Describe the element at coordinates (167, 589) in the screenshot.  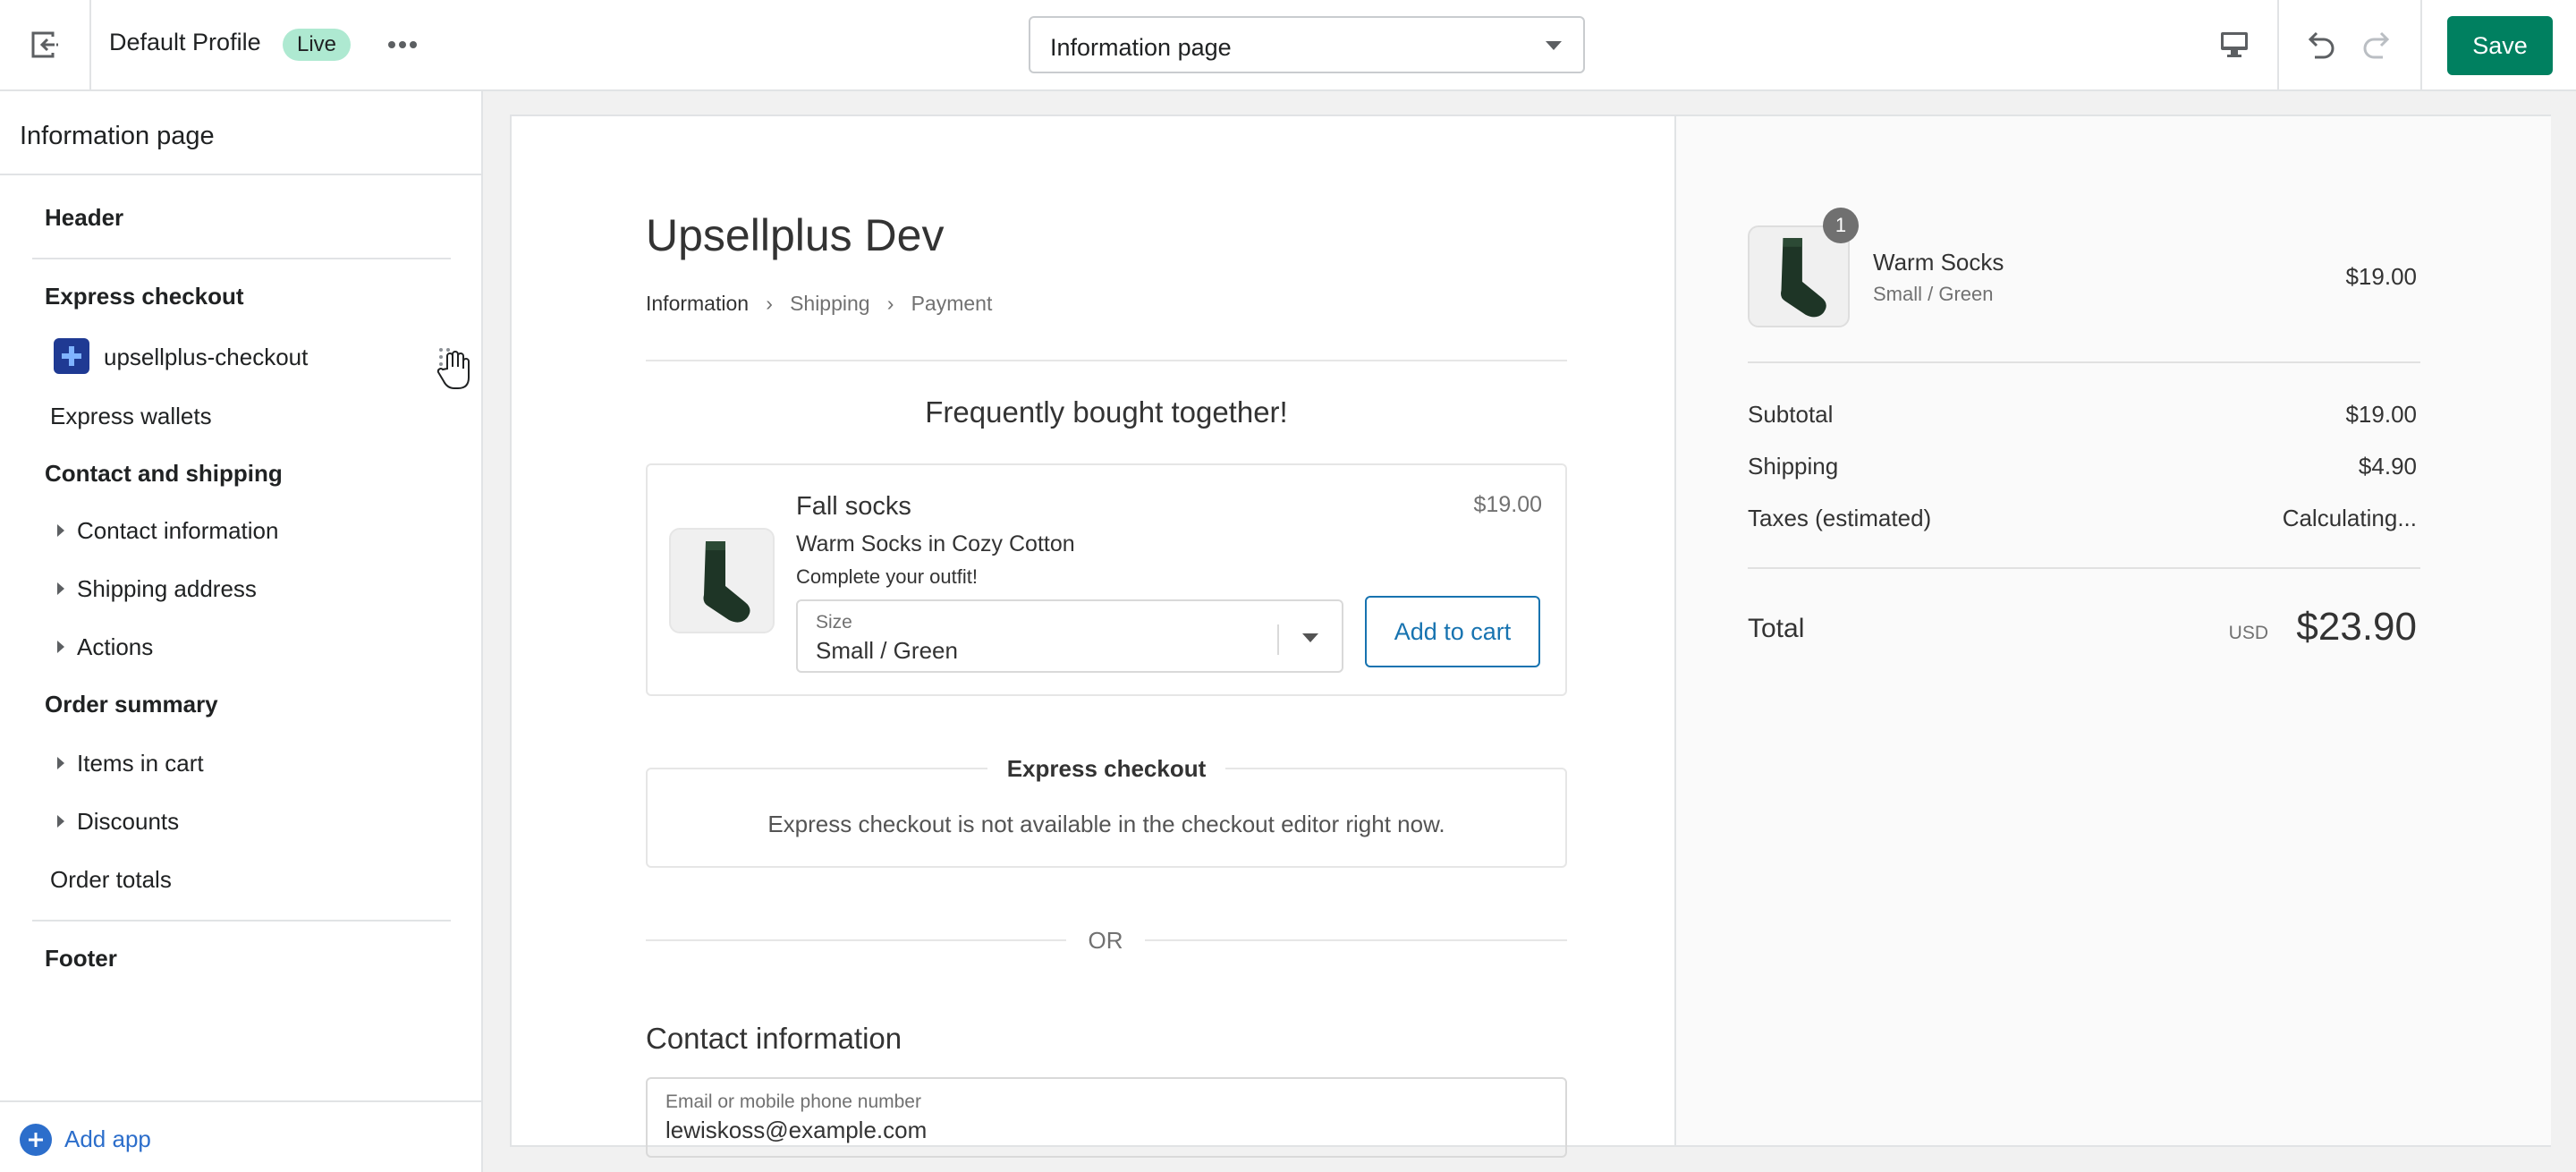
I see `sidebar-item-shipping-address: Shipping address` at that location.